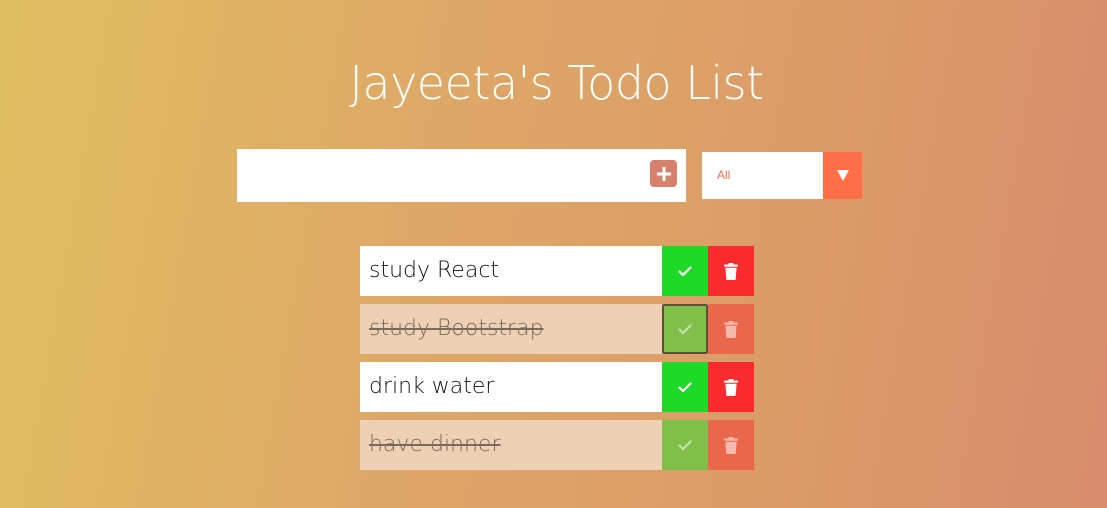  What do you see at coordinates (557, 387) in the screenshot?
I see `todo-item: drink water` at bounding box center [557, 387].